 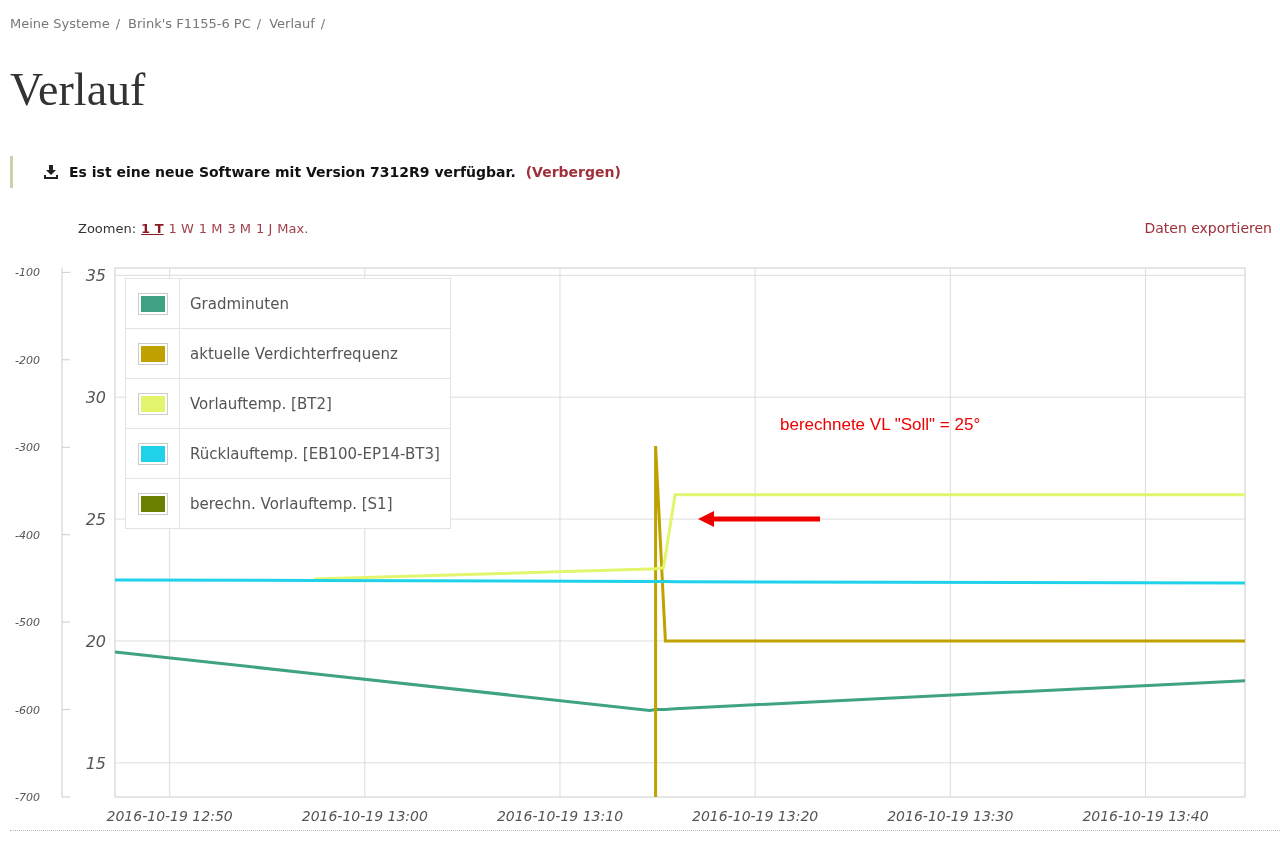 What do you see at coordinates (573, 172) in the screenshot?
I see `hide-link: (Verbergen)` at bounding box center [573, 172].